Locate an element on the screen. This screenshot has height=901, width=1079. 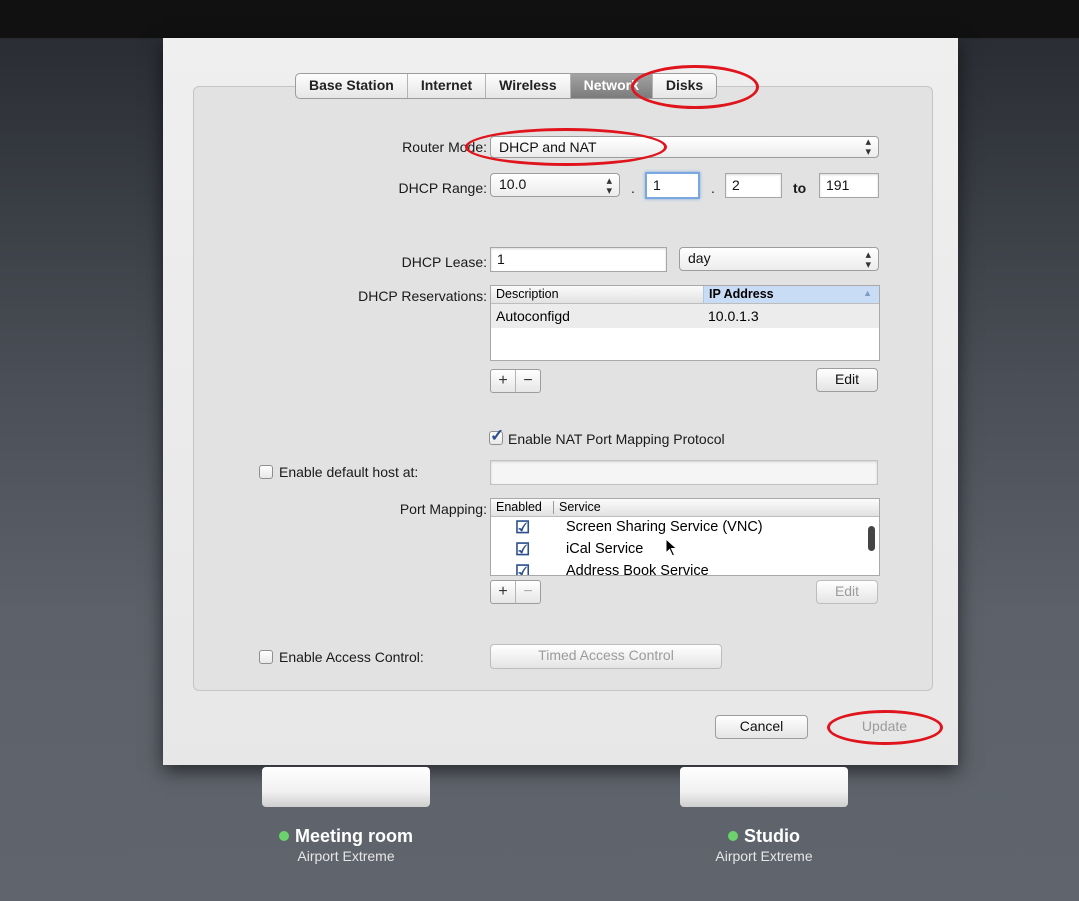
column-ip-address-label: IP Address is located at coordinates (741, 294).